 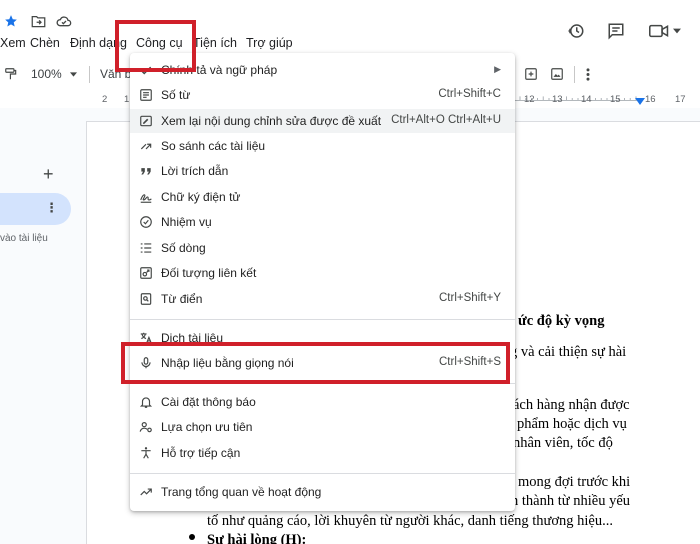 What do you see at coordinates (38, 21) in the screenshot?
I see `move-folder-icon` at bounding box center [38, 21].